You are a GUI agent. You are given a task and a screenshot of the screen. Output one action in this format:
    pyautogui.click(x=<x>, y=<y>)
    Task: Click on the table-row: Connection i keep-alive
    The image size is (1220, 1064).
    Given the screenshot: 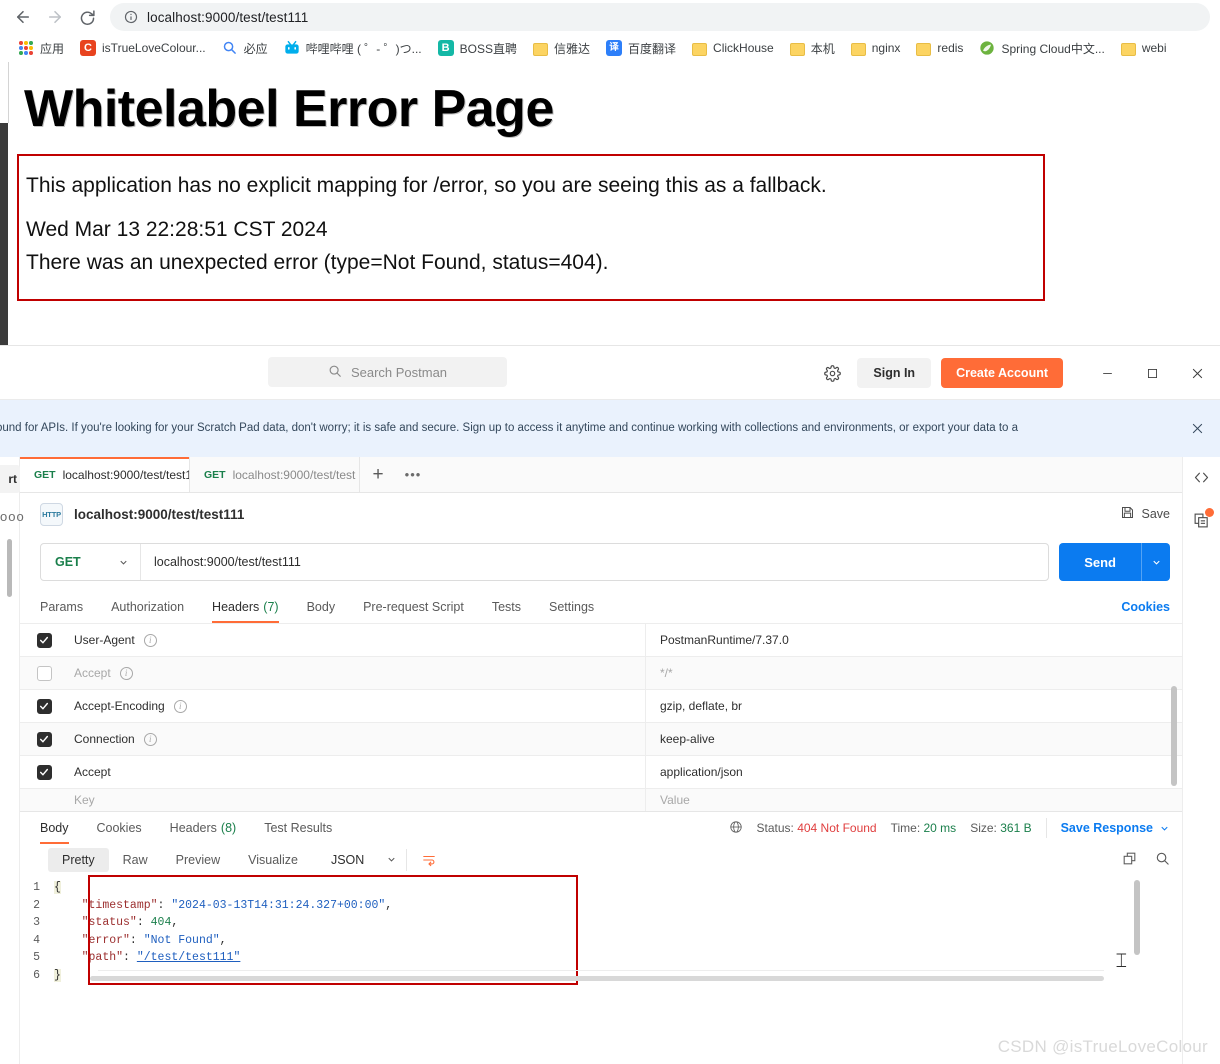 What is the action you would take?
    pyautogui.click(x=601, y=739)
    